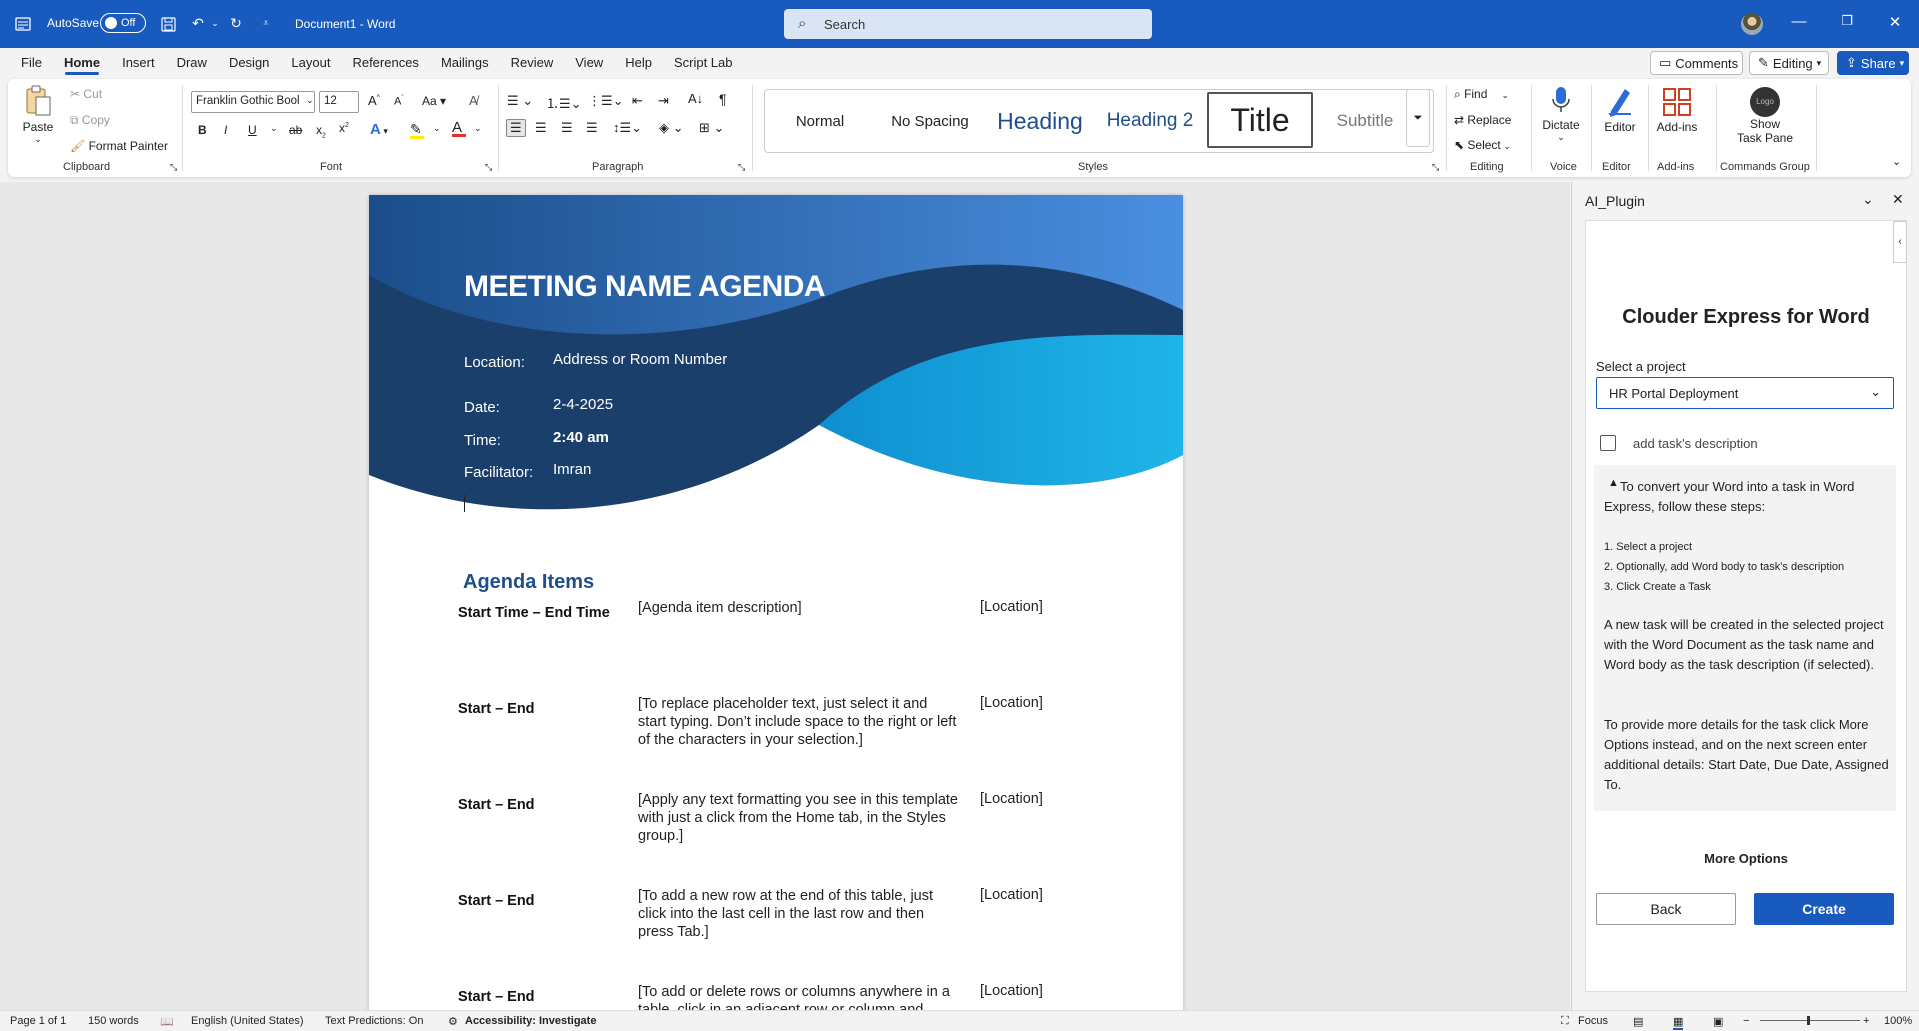 The height and width of the screenshot is (1031, 1919). Describe the element at coordinates (711, 128) in the screenshot. I see `borders-icon: ⊞ ⌄` at that location.